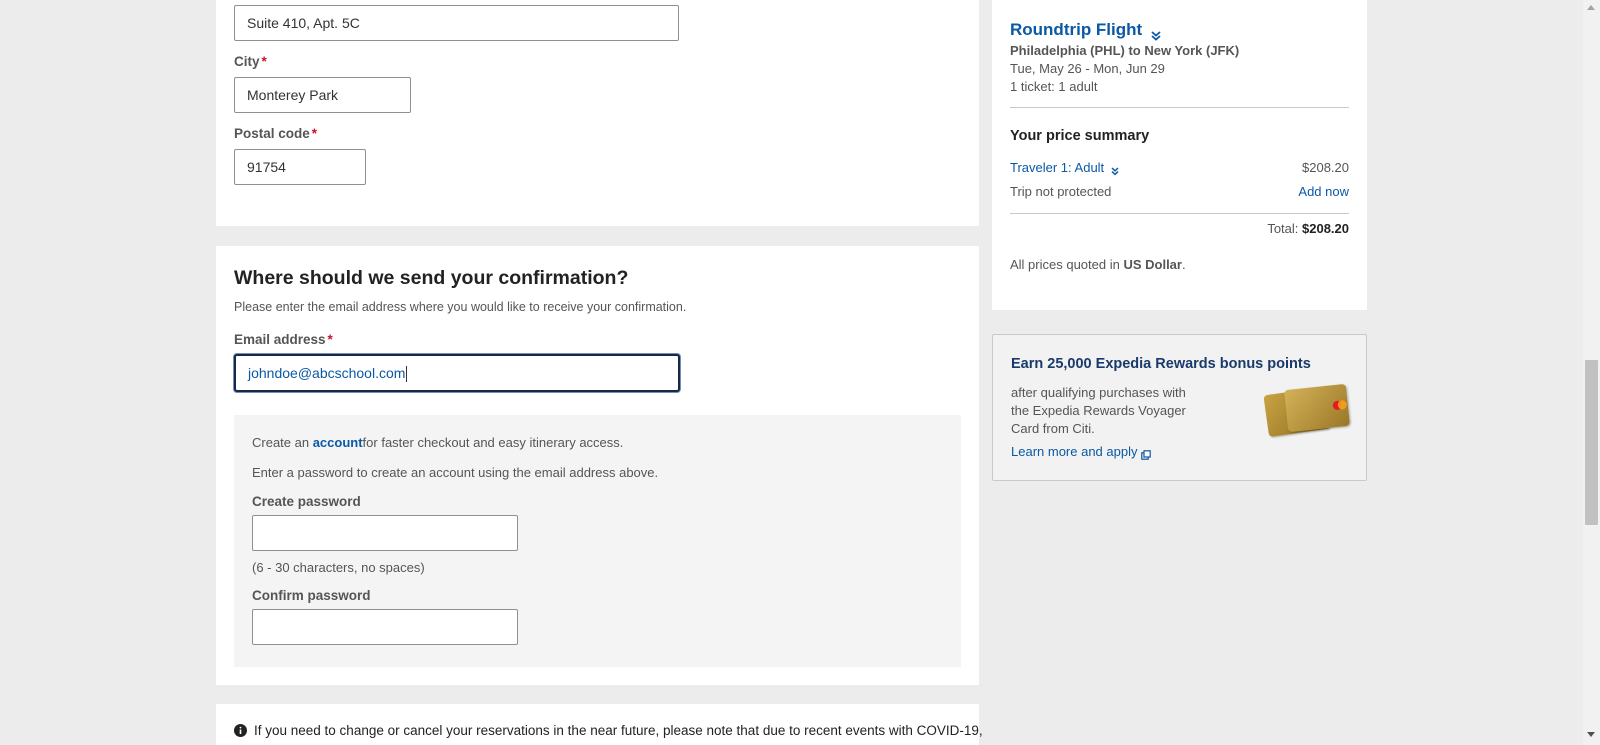 The width and height of the screenshot is (1600, 745). I want to click on traveler-price: $208.20, so click(1325, 167).